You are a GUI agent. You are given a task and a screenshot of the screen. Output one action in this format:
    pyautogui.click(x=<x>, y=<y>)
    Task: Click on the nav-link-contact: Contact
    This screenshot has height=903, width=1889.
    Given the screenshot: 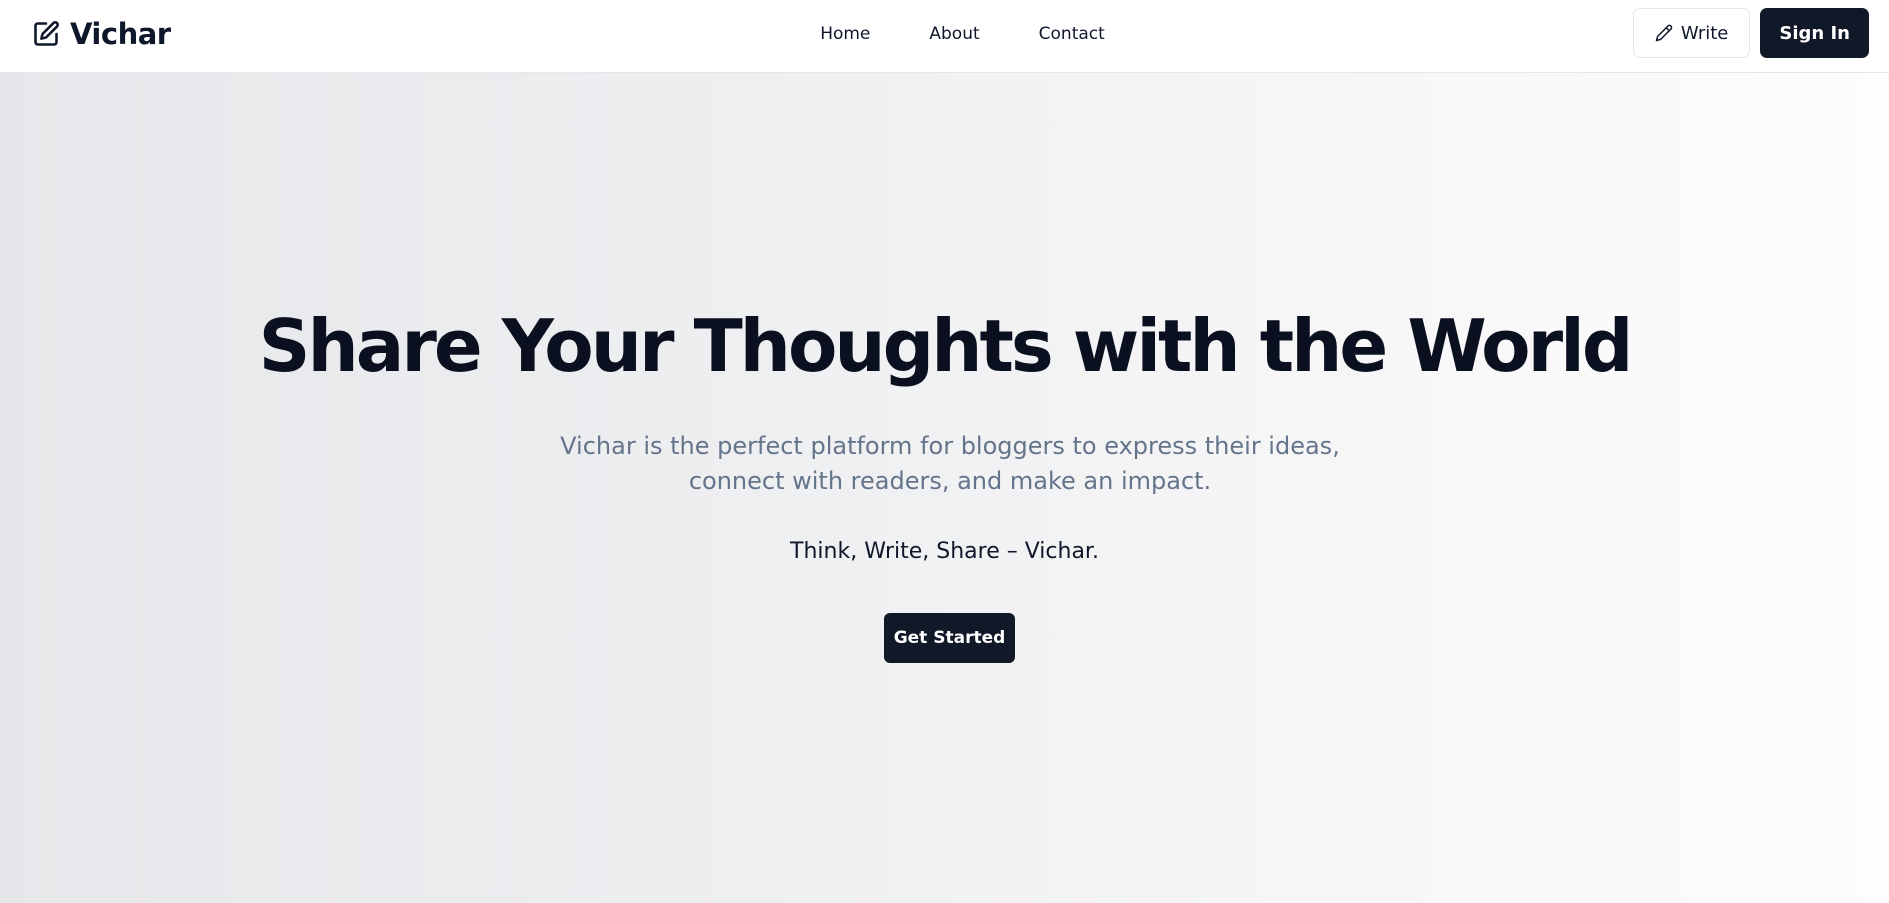 What is the action you would take?
    pyautogui.click(x=1072, y=34)
    